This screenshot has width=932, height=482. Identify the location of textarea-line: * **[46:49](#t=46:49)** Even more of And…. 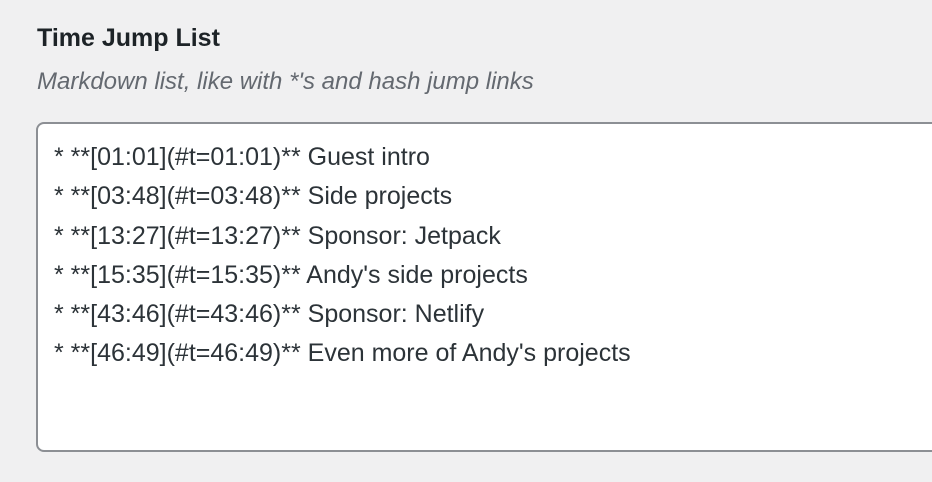
(342, 353).